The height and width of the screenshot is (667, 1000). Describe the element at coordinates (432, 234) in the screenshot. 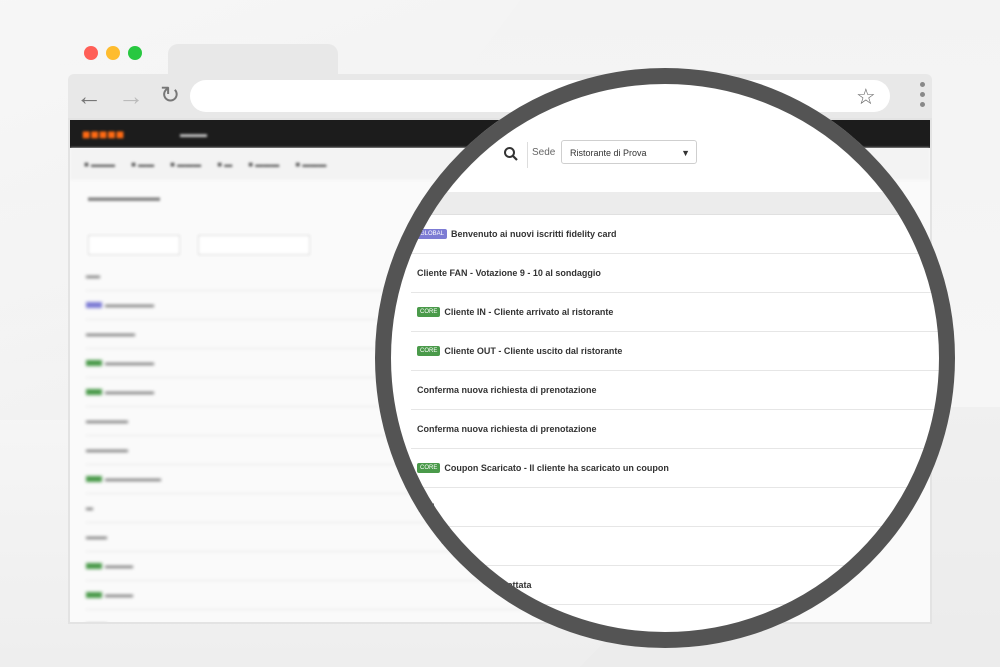

I see `badge-global: GLOBAL` at that location.